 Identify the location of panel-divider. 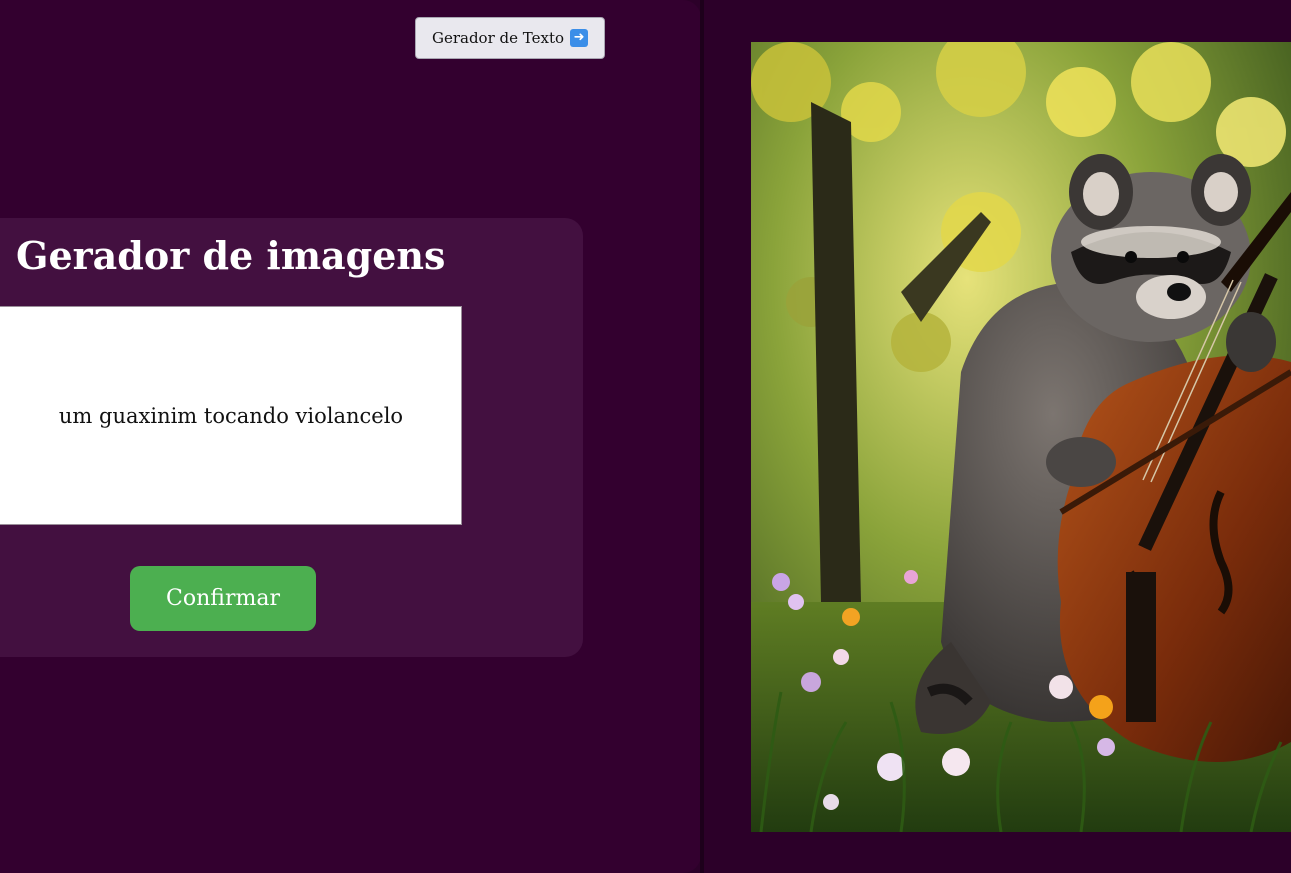
(702, 436).